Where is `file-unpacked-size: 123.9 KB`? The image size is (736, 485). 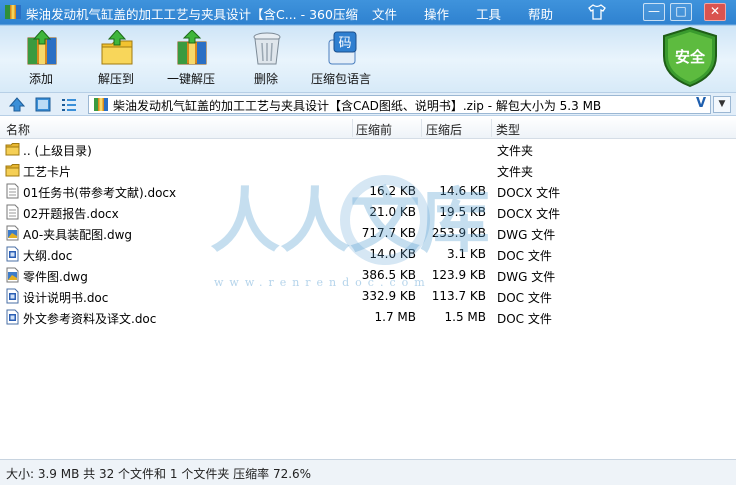
file-unpacked-size: 123.9 KB is located at coordinates (458, 275).